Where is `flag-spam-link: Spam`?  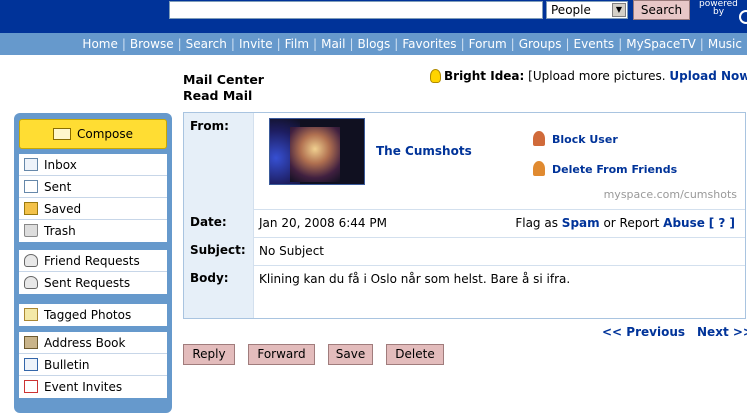 flag-spam-link: Spam is located at coordinates (581, 223).